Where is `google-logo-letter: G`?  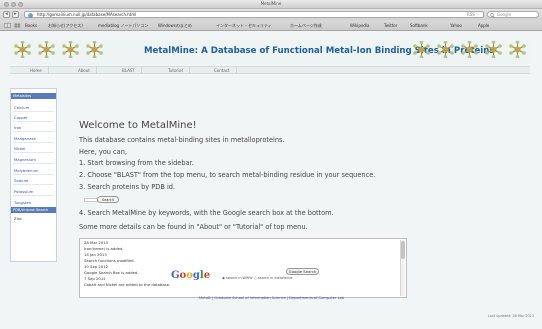
google-logo-letter: G is located at coordinates (175, 275).